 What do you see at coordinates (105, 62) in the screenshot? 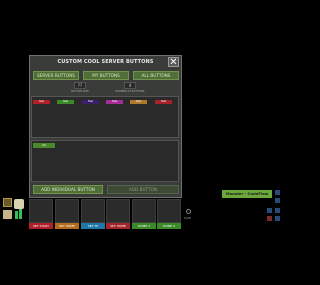
I see `dialog-title: CUSTOM COOL SERVER BUTTONS` at bounding box center [105, 62].